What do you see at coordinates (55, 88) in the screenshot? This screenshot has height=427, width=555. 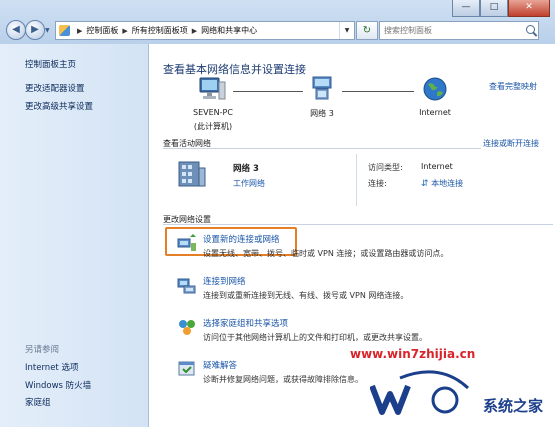 I see `sidebar-item-adapter-settings: 更改适配器设置` at bounding box center [55, 88].